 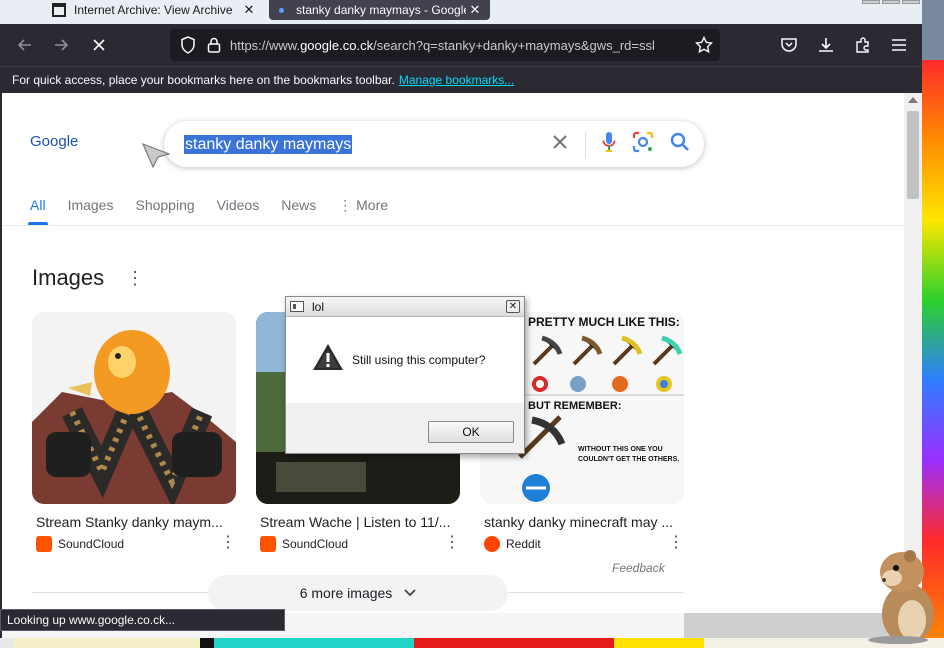 I want to click on google-logo: Google, so click(x=54, y=141).